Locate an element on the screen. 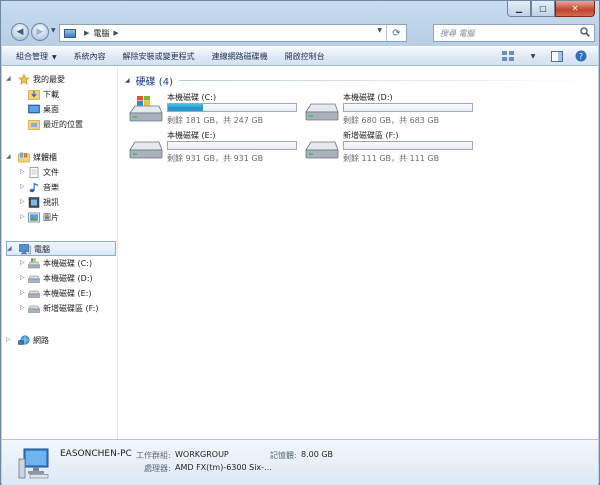 The width and height of the screenshot is (600, 485). change-view-icon is located at coordinates (509, 56).